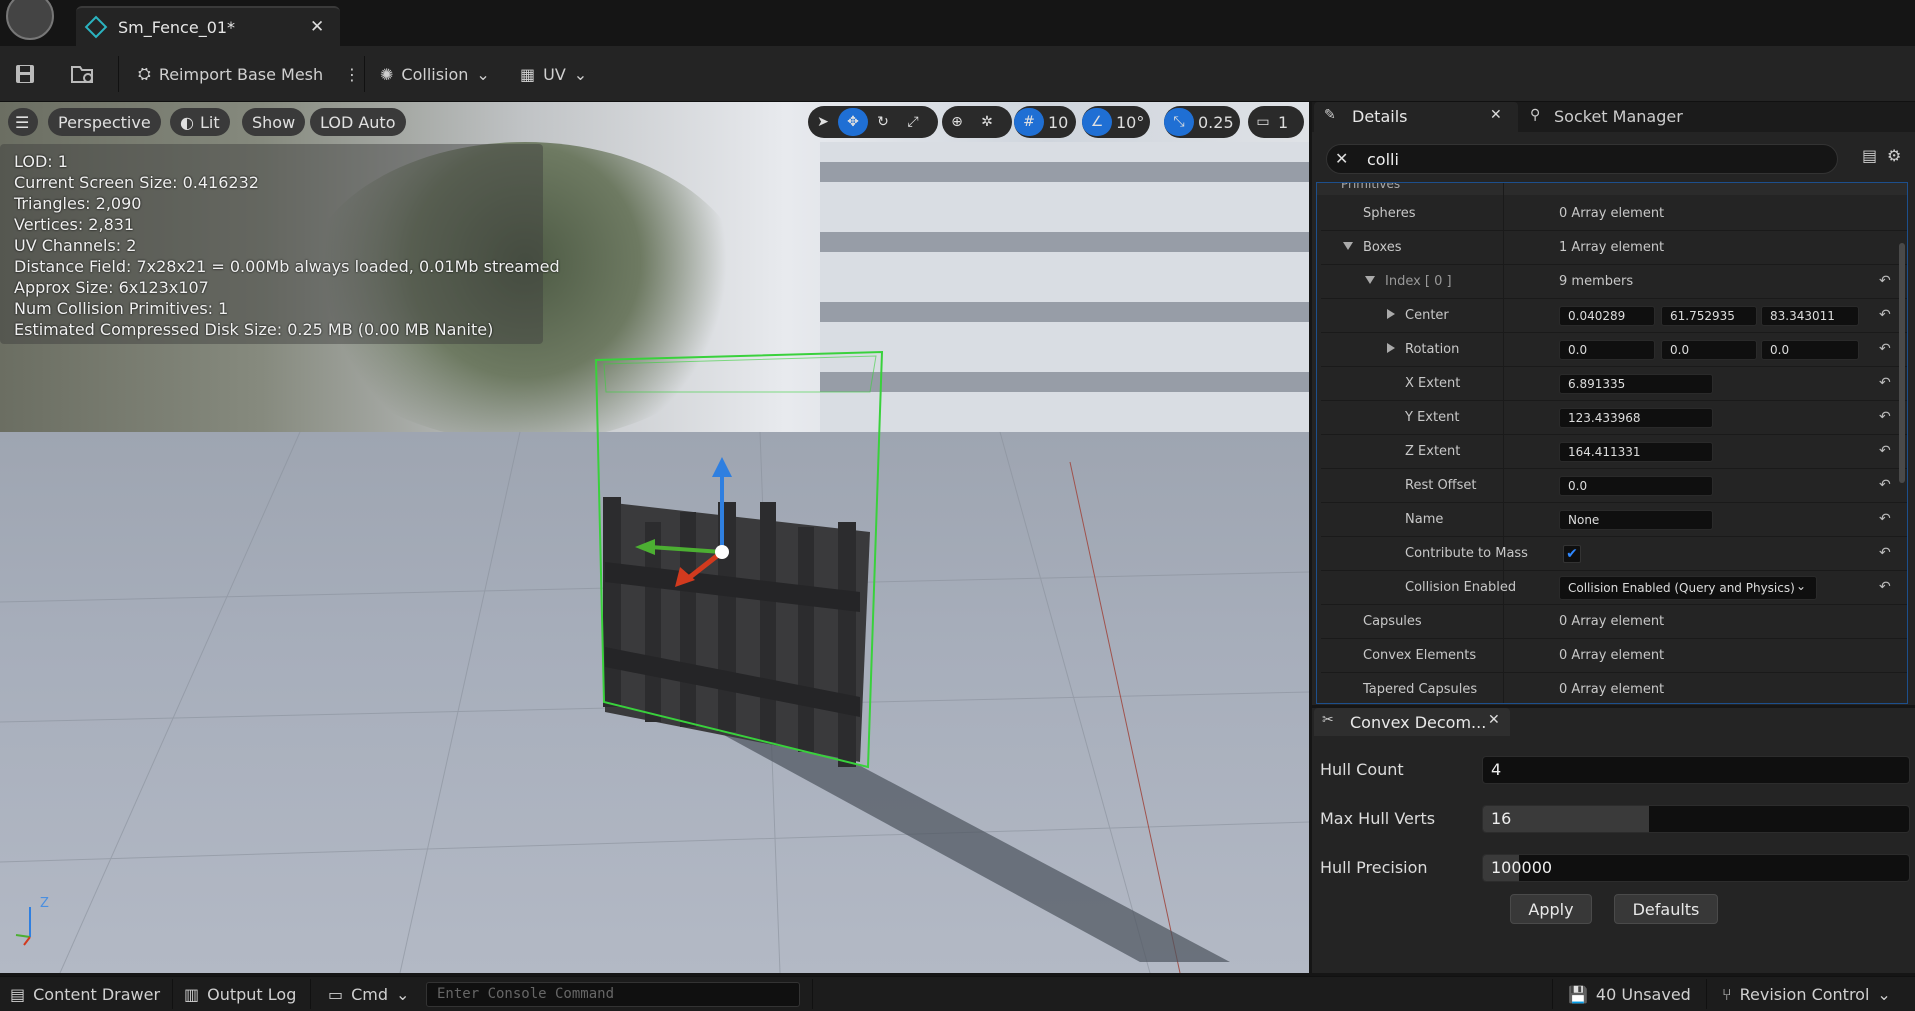 The height and width of the screenshot is (1011, 1915). I want to click on rest-offset-field: 0.0, so click(1636, 486).